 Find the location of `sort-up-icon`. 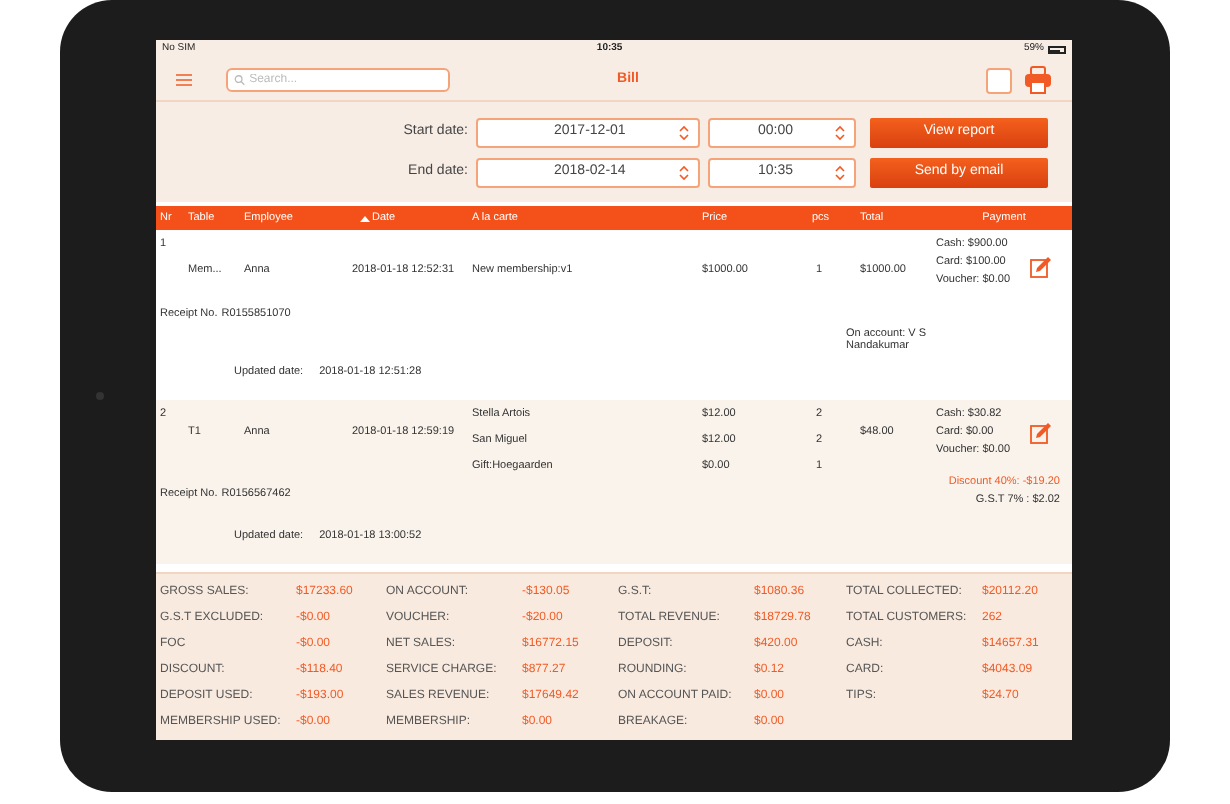

sort-up-icon is located at coordinates (365, 218).